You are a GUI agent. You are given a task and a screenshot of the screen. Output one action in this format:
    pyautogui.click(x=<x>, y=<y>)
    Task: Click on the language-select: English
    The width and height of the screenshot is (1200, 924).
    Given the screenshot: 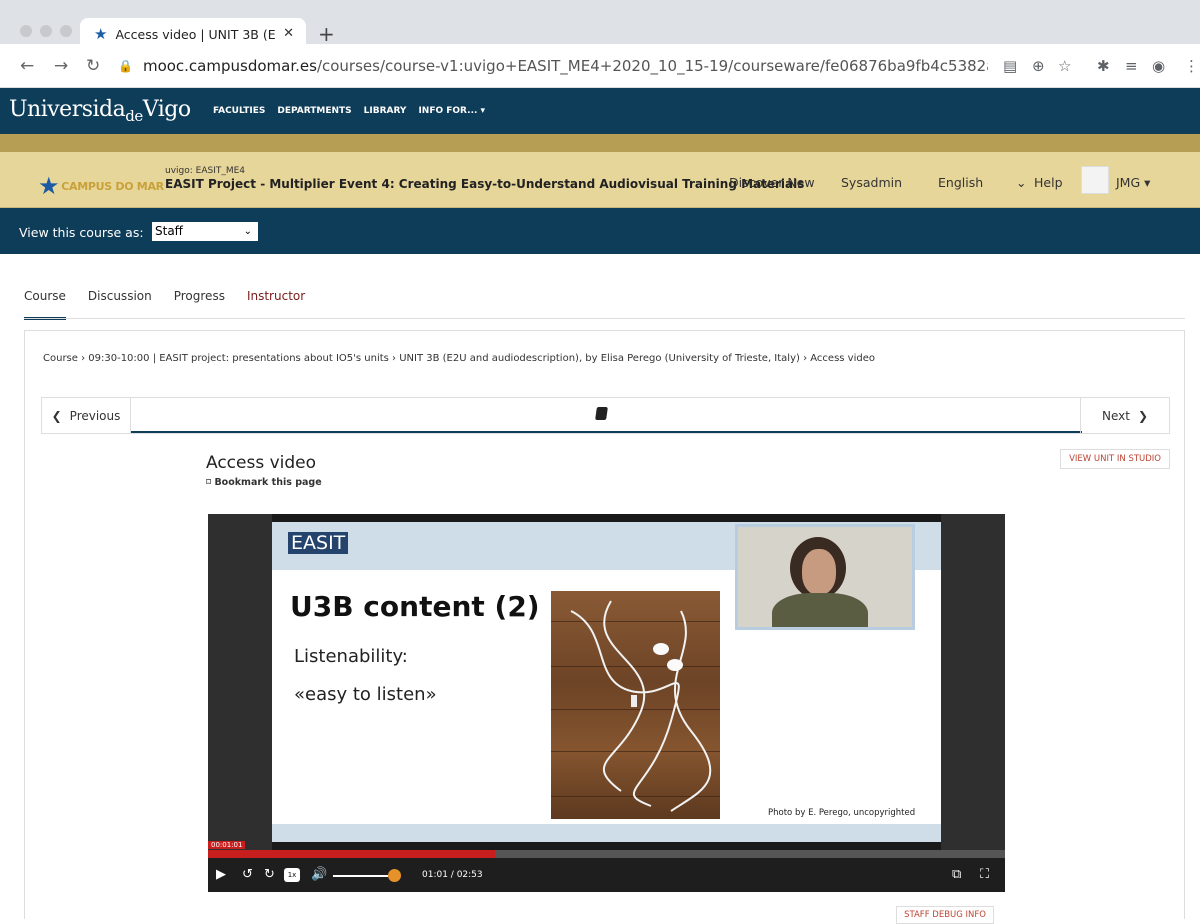 What is the action you would take?
    pyautogui.click(x=960, y=182)
    